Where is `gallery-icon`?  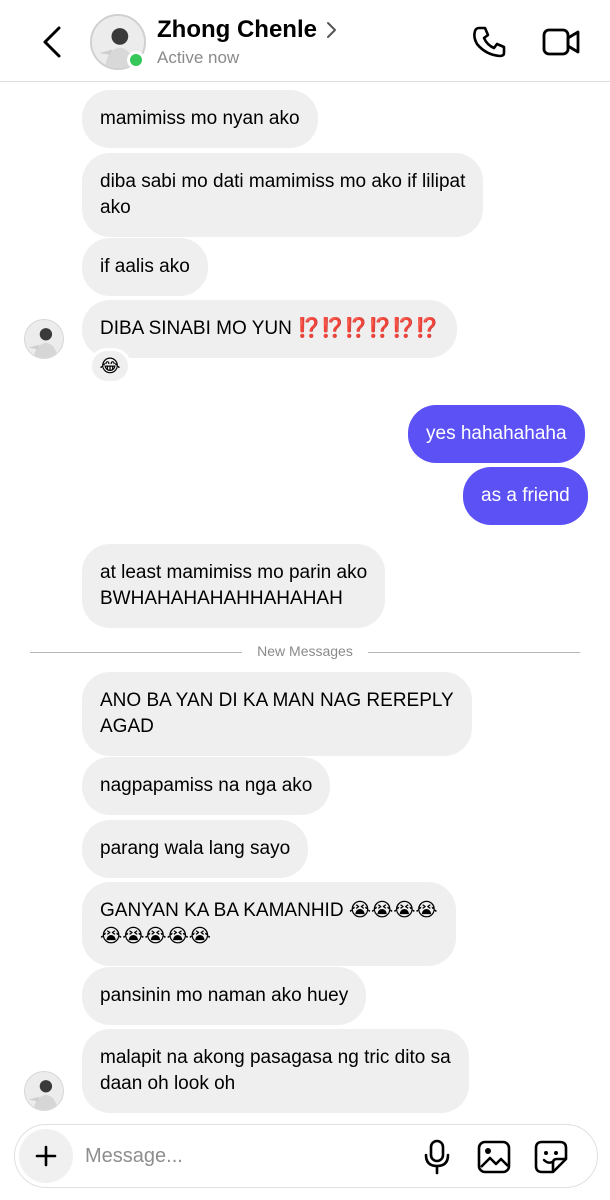
gallery-icon is located at coordinates (494, 1157).